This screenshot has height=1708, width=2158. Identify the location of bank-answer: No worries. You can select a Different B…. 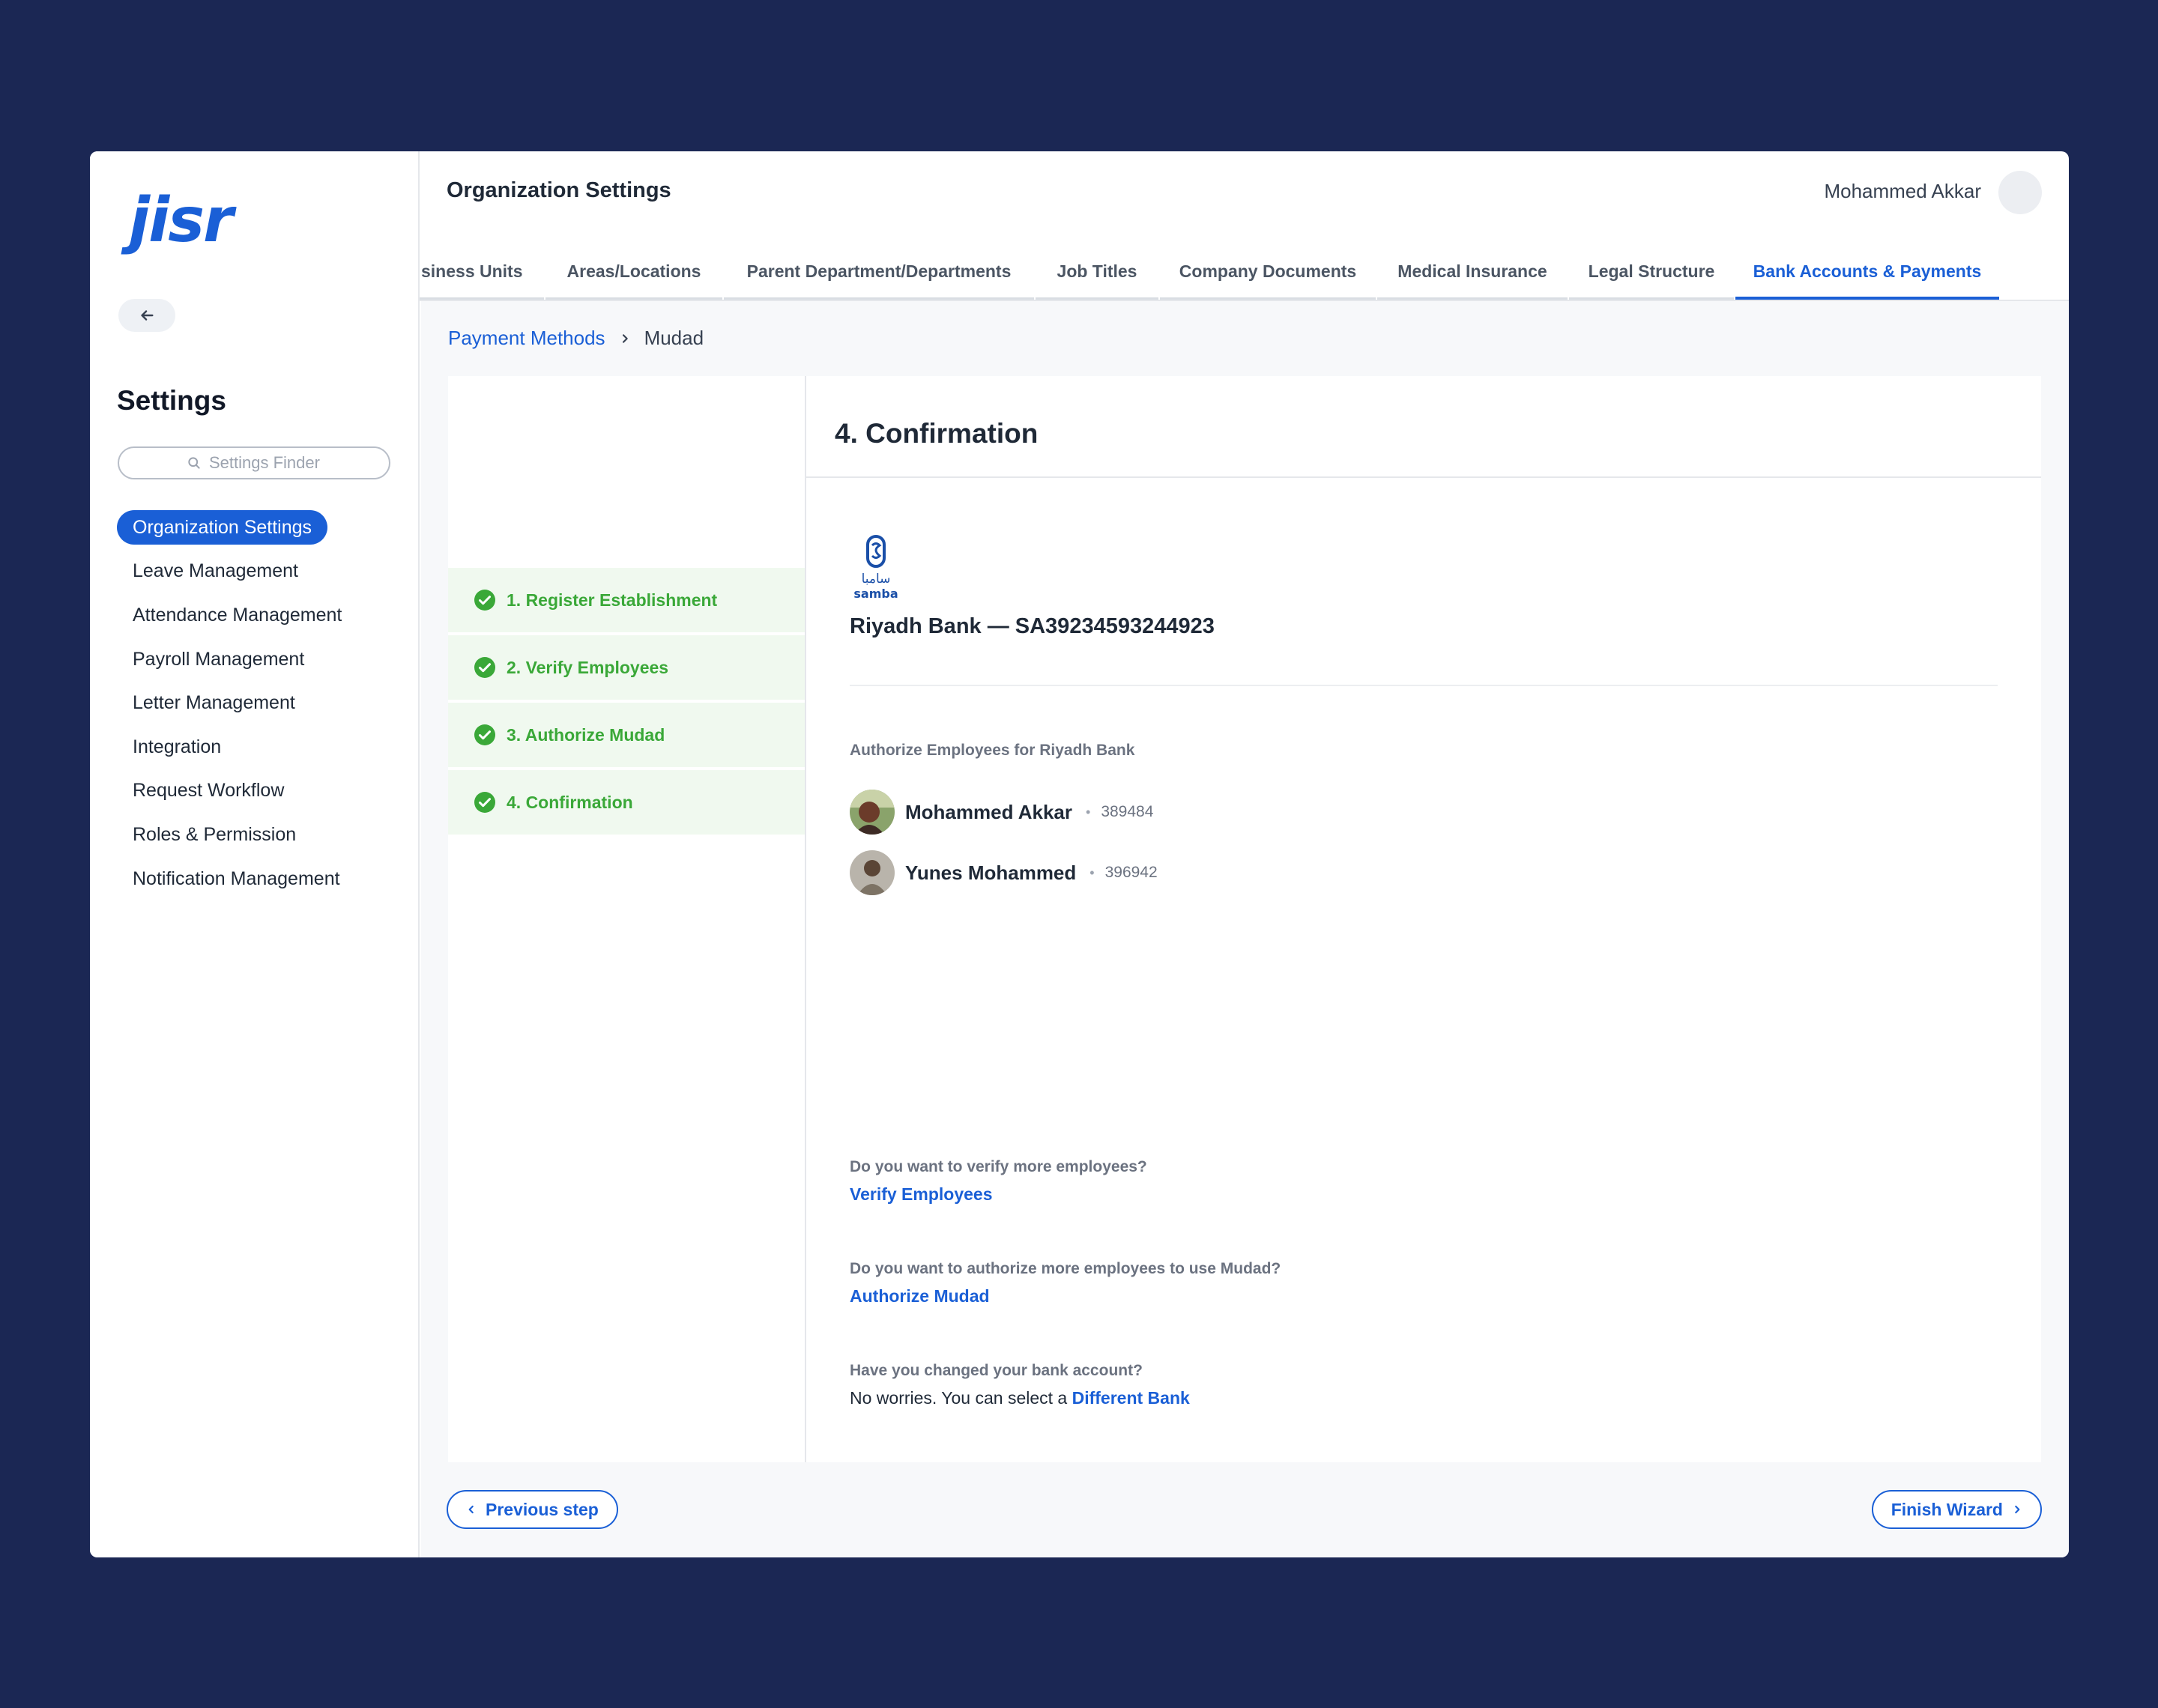
(1020, 1398).